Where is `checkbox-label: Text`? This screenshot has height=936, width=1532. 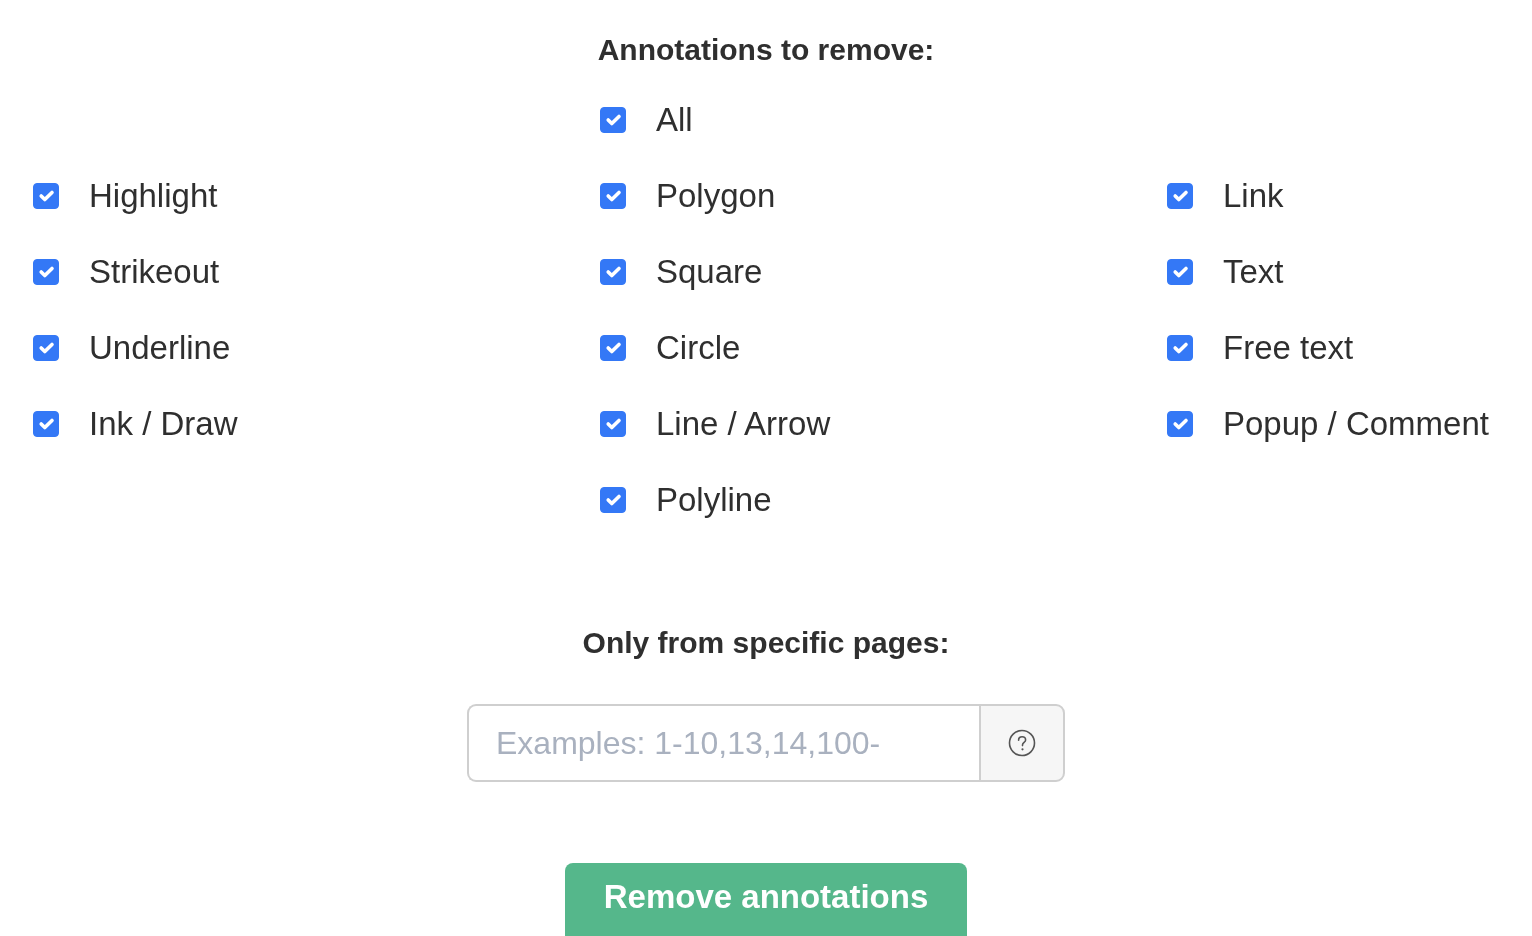
checkbox-label: Text is located at coordinates (1253, 272).